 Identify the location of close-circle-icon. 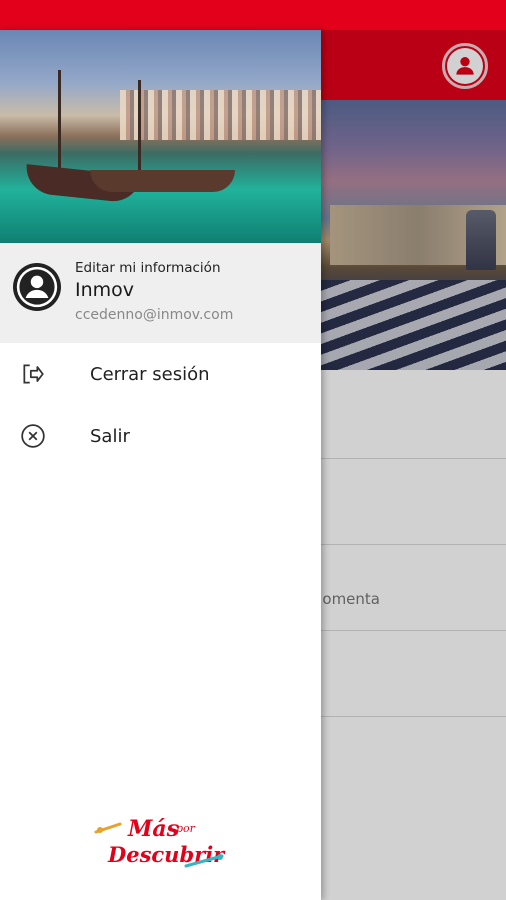
(33, 436).